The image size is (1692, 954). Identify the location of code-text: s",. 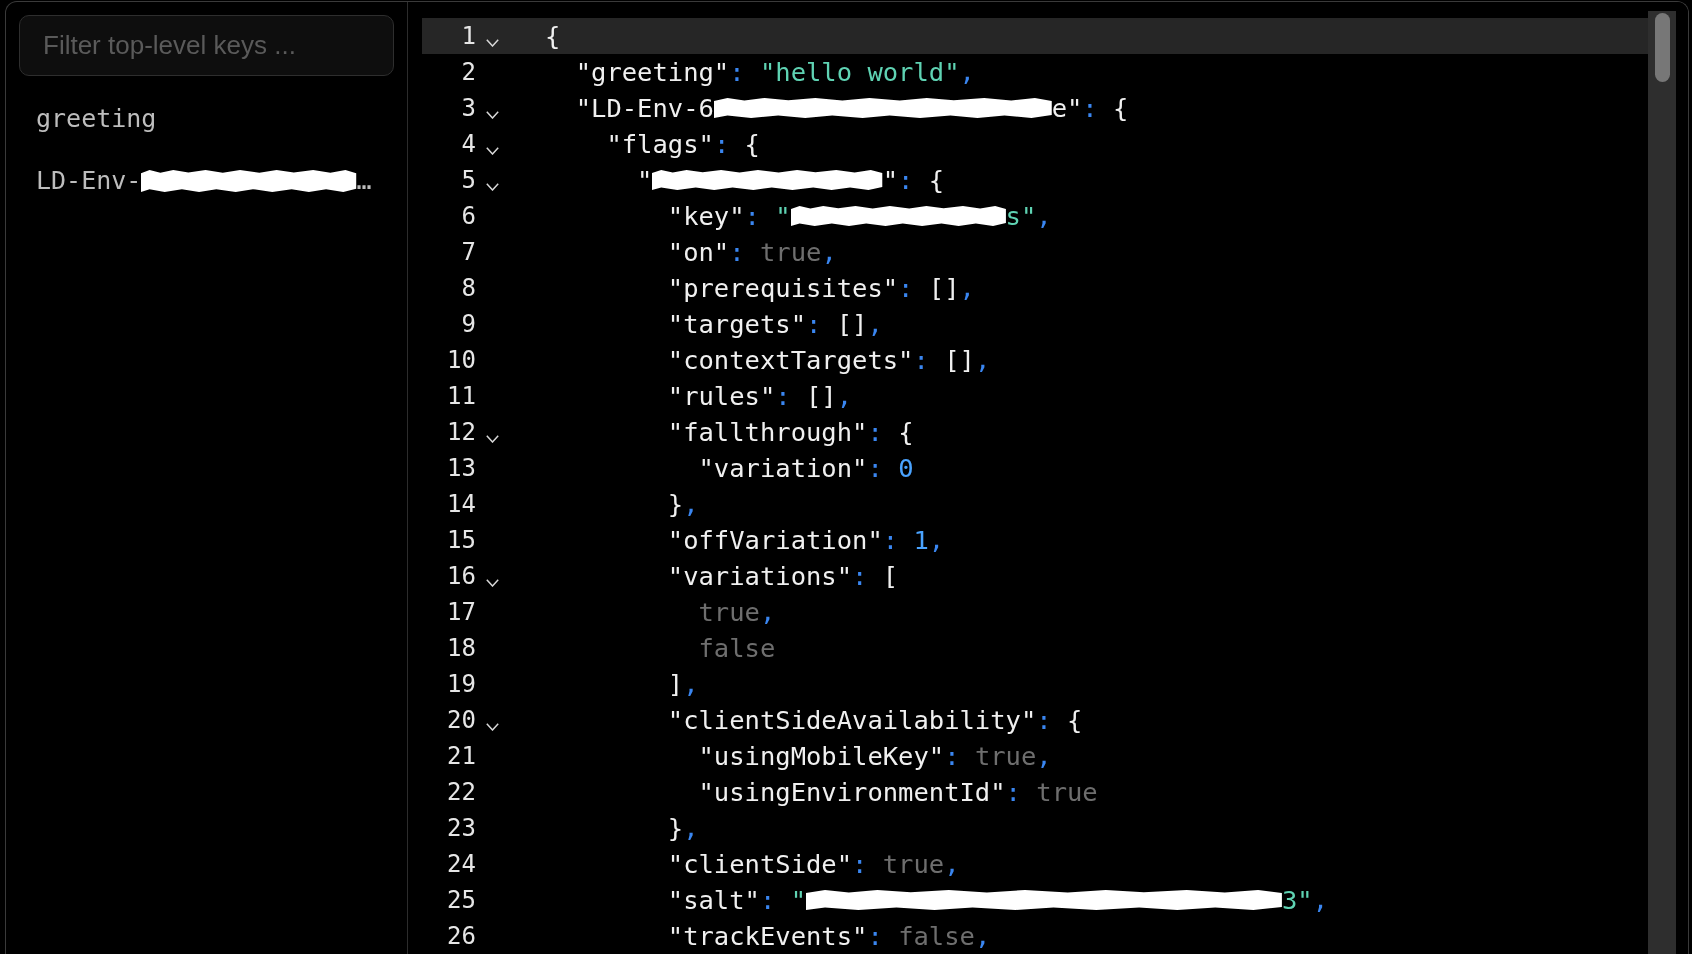
(1028, 216).